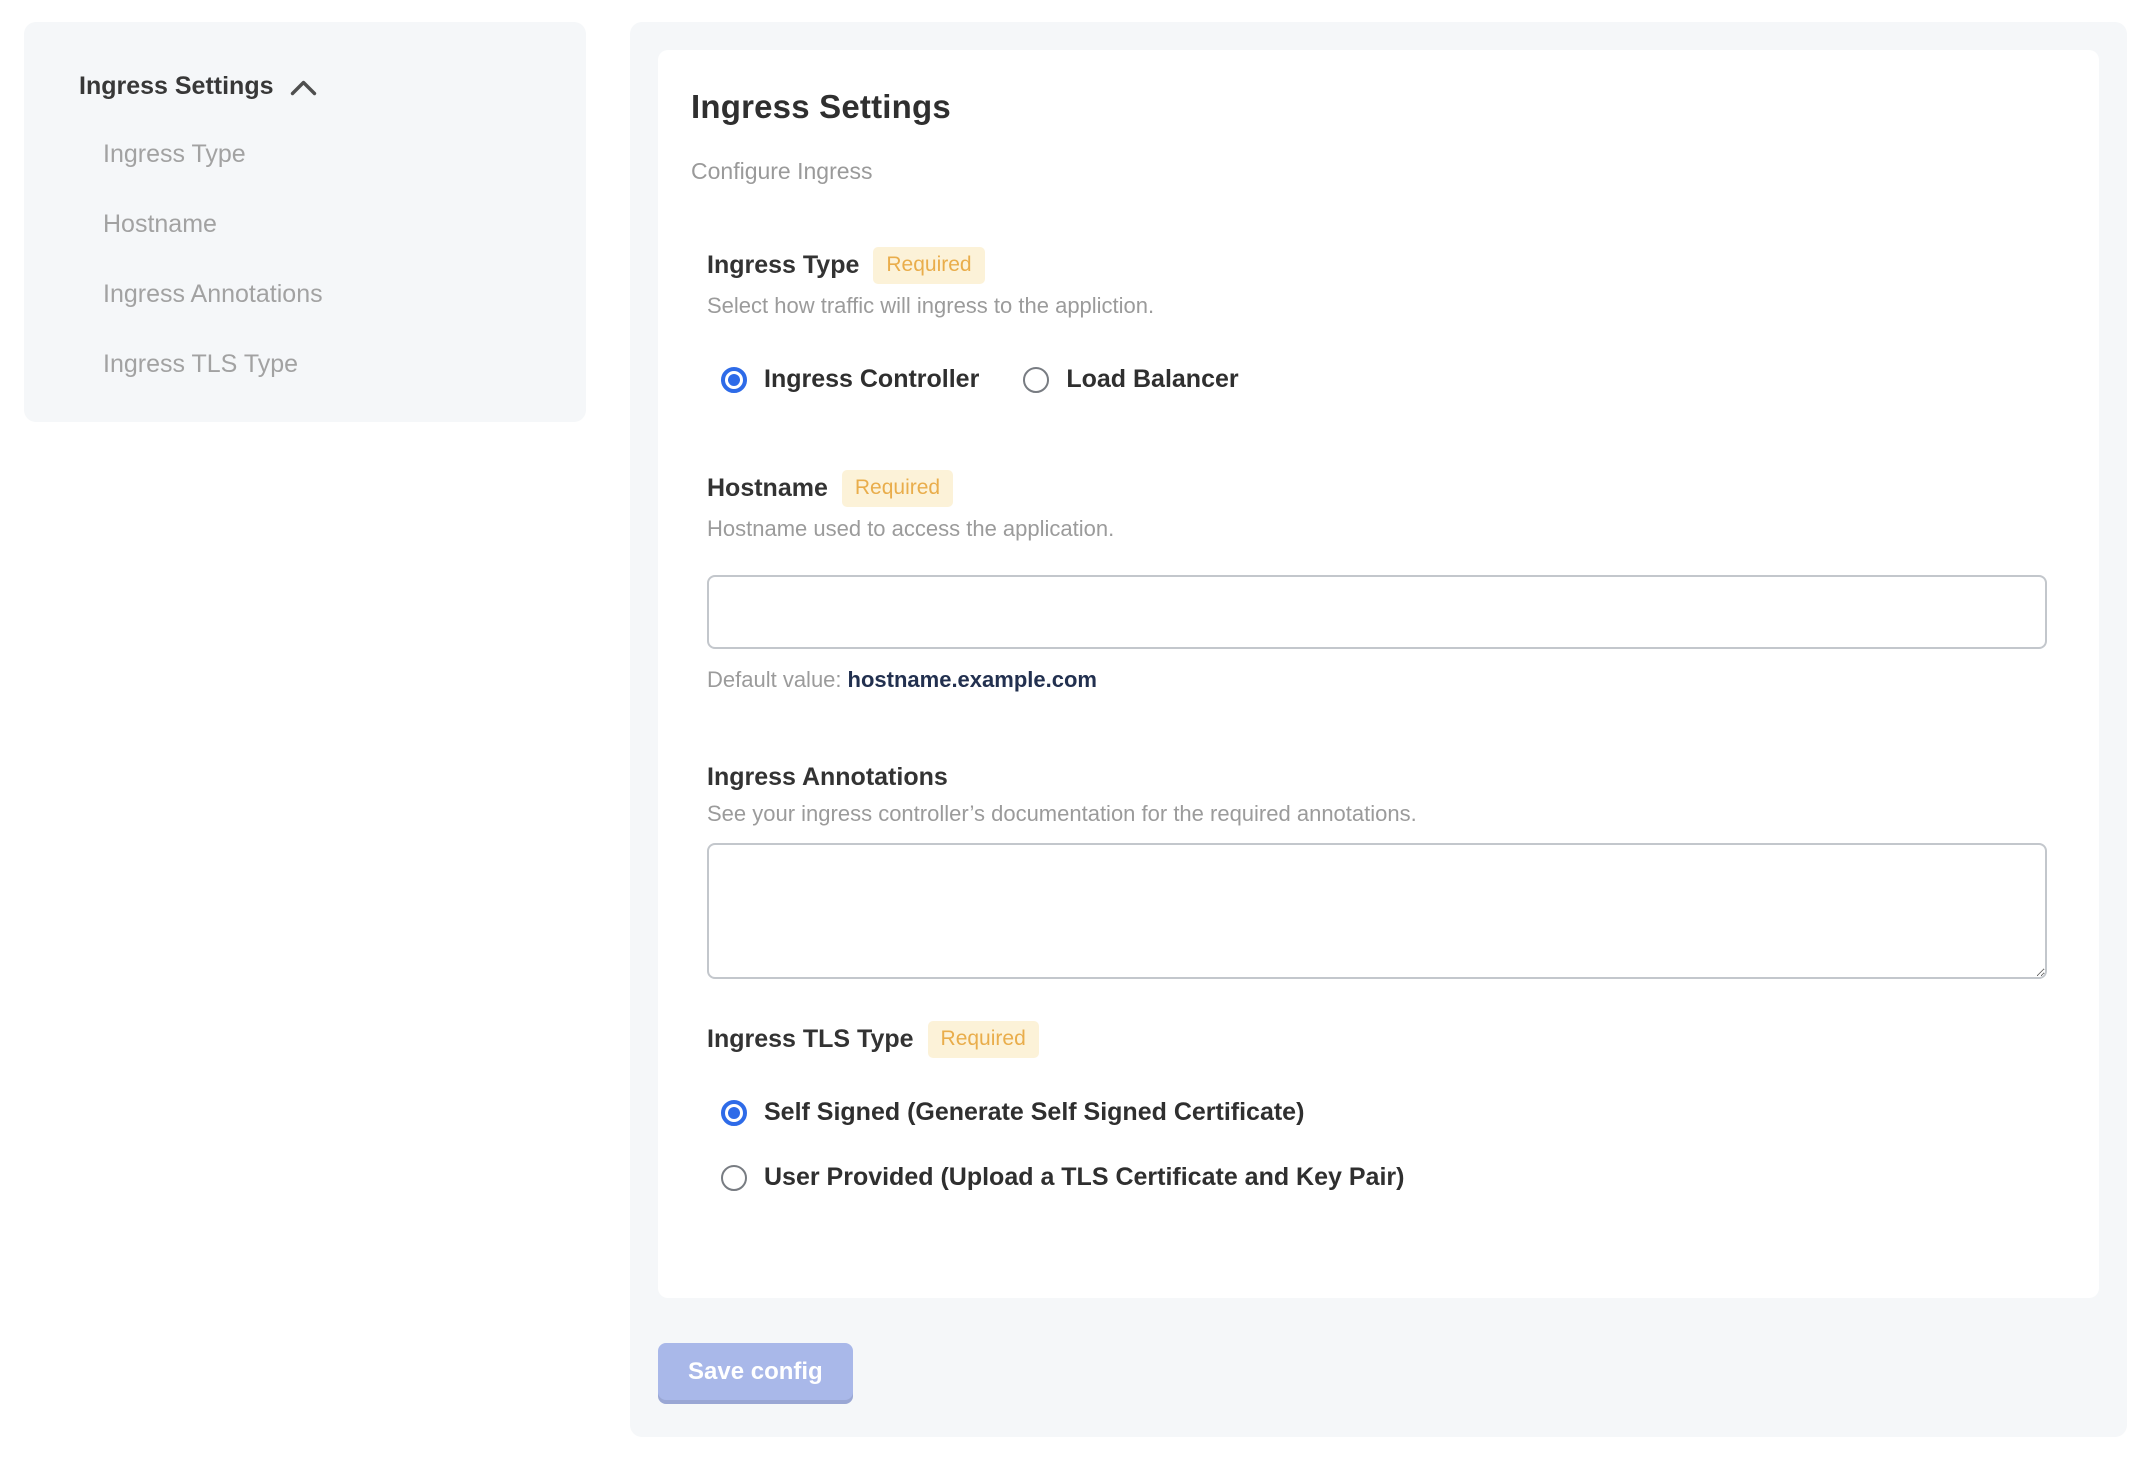 The image size is (2156, 1474). What do you see at coordinates (972, 679) in the screenshot?
I see `default-value-text: hostname.example.com` at bounding box center [972, 679].